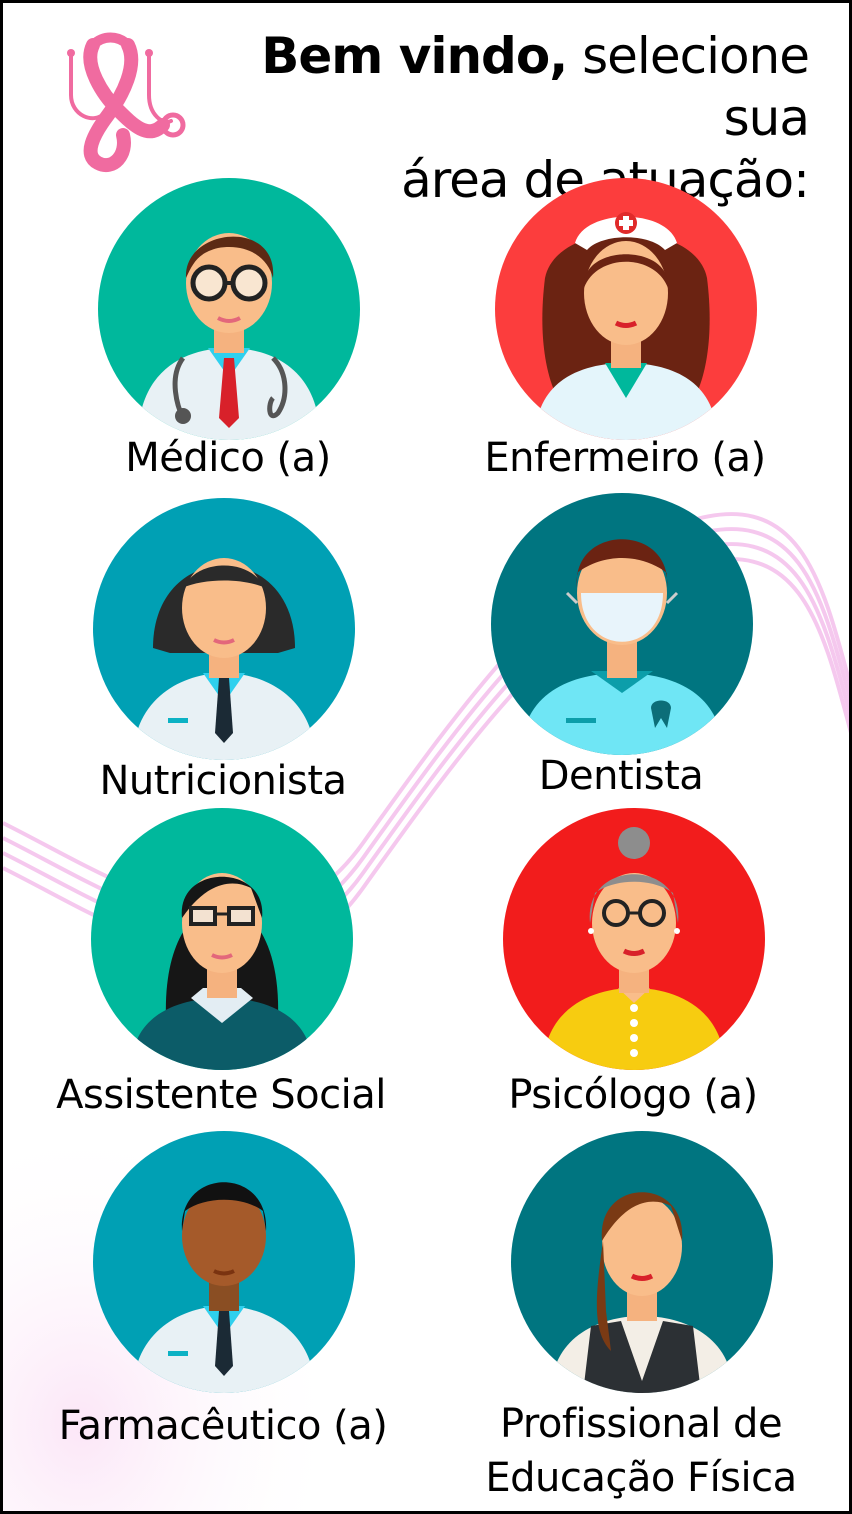  I want to click on dentist-icon, so click(622, 624).